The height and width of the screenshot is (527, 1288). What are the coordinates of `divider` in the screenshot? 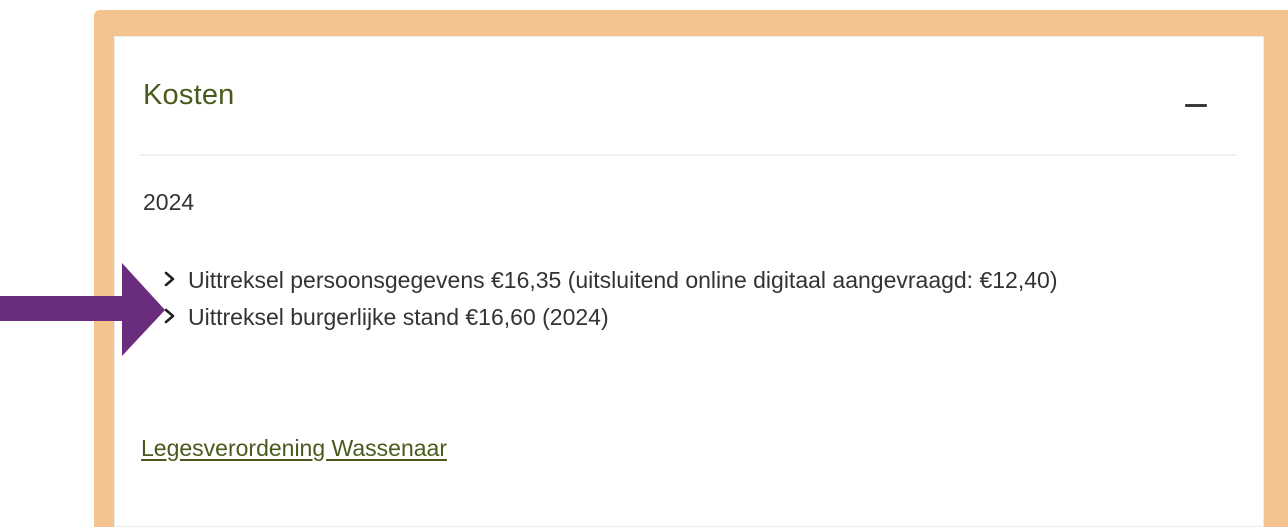 It's located at (688, 155).